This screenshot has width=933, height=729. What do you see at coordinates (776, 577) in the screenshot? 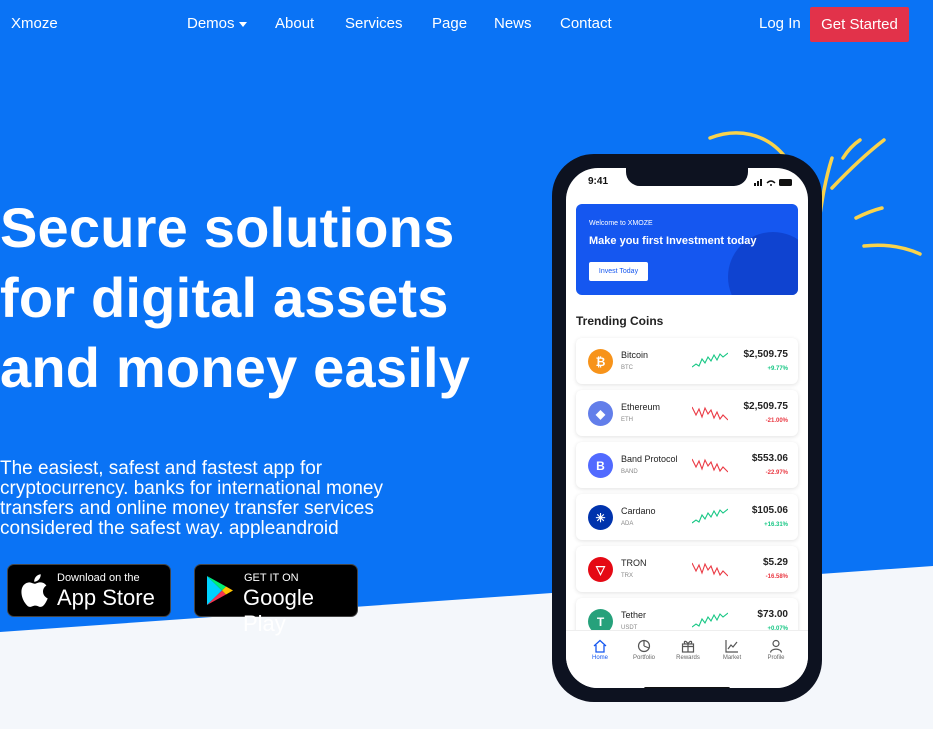
I see `coin-change: -16.58%` at bounding box center [776, 577].